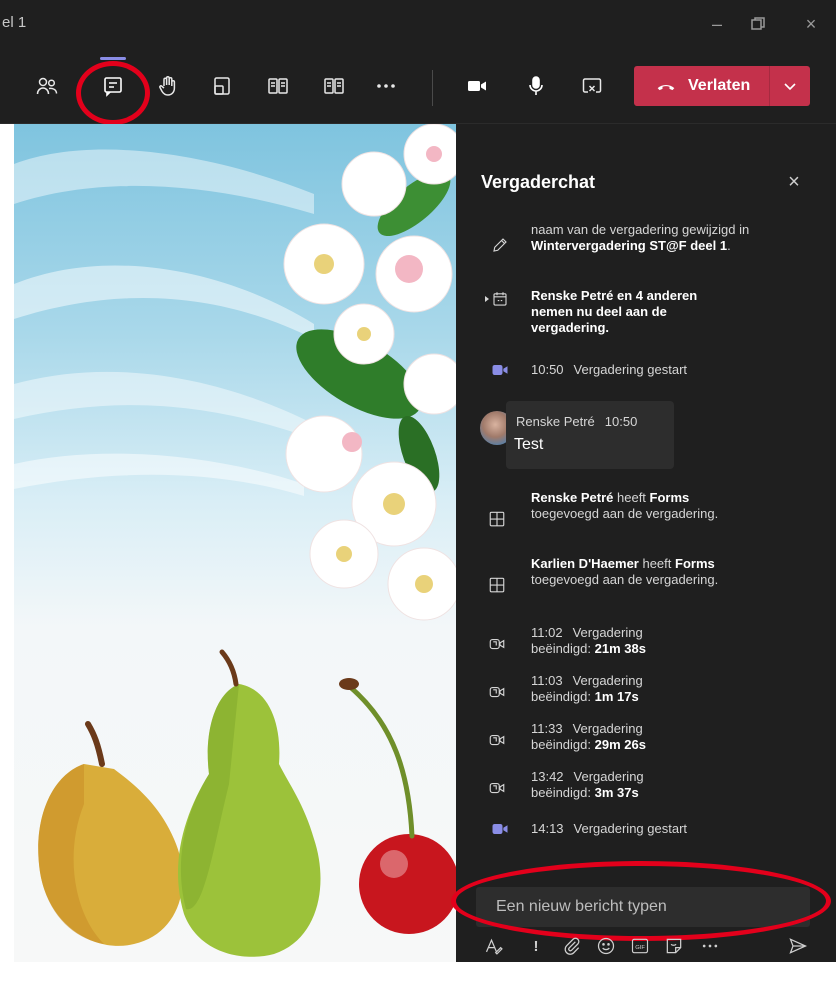 This screenshot has width=836, height=981. Describe the element at coordinates (538, 182) in the screenshot. I see `chat-title: Vergaderchat` at that location.